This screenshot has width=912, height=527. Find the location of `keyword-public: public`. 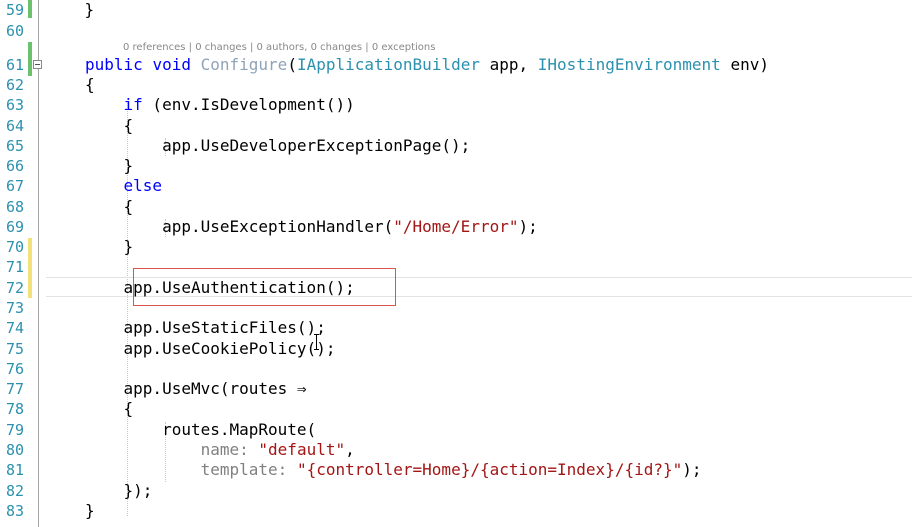

keyword-public: public is located at coordinates (114, 64).